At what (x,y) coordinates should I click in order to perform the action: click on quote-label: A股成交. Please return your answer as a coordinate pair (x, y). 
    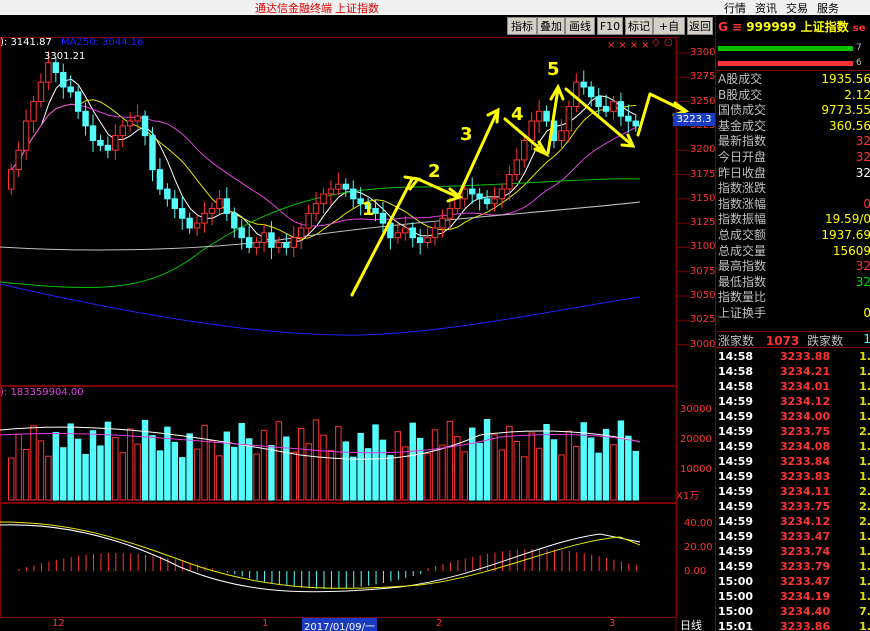
    Looking at the image, I should click on (740, 79).